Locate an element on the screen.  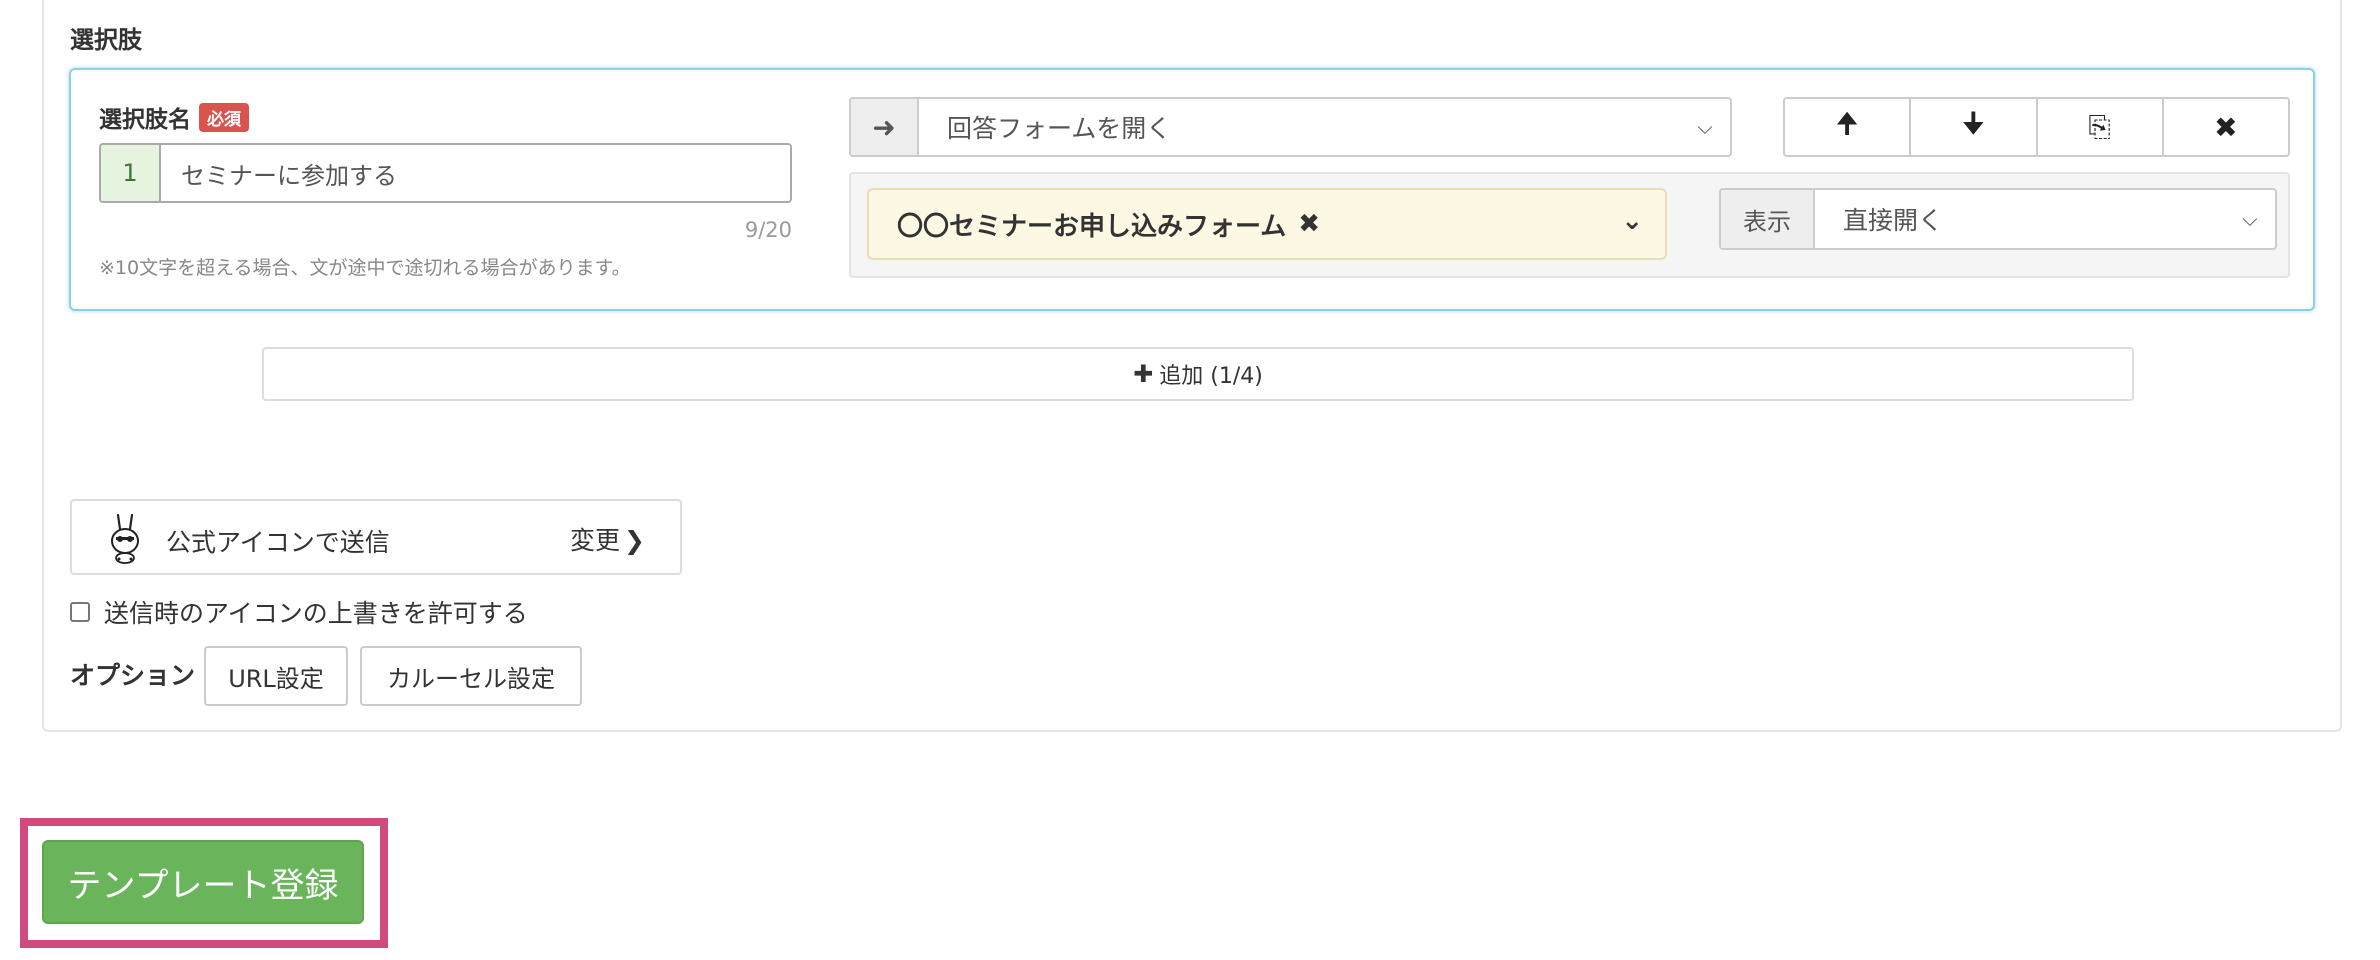
override-icon-row: 送信時のアイコンの上書きを許可する is located at coordinates (299, 612).